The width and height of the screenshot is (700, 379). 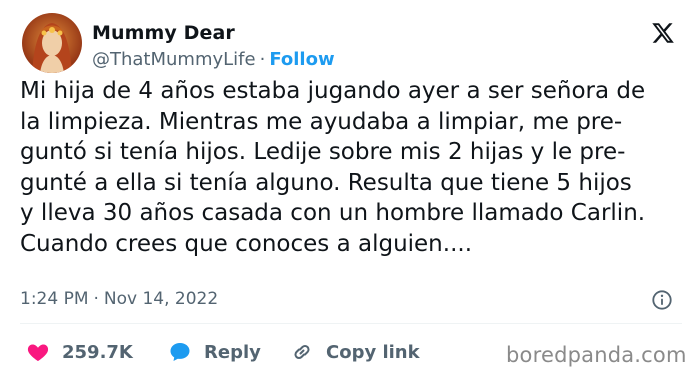 I want to click on avatar-portrait-image, so click(x=52, y=43).